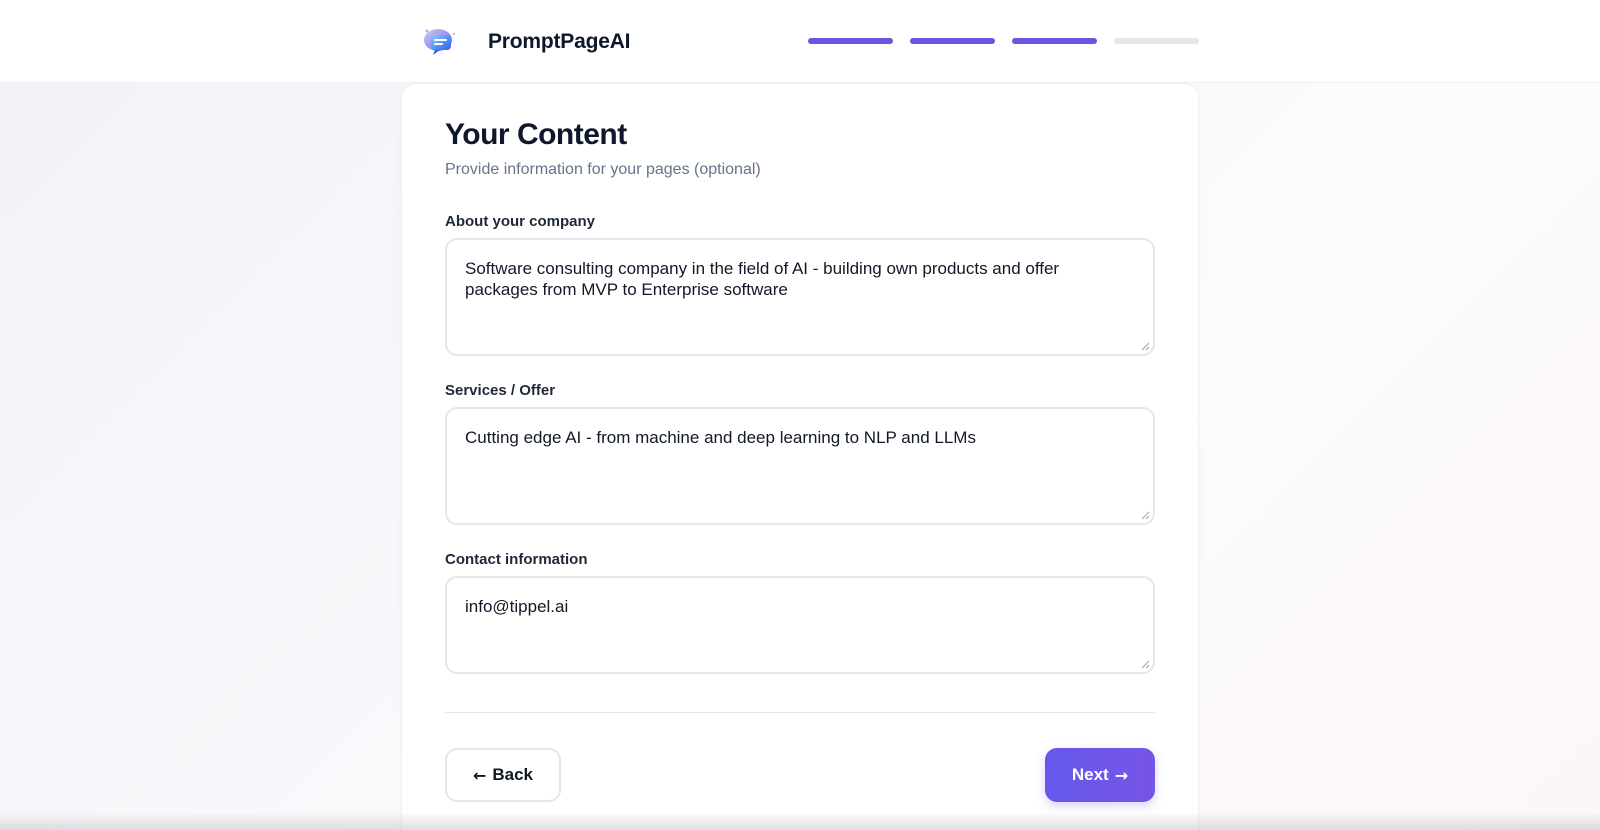 Image resolution: width=1600 pixels, height=830 pixels. I want to click on back-button-label: Back, so click(513, 774).